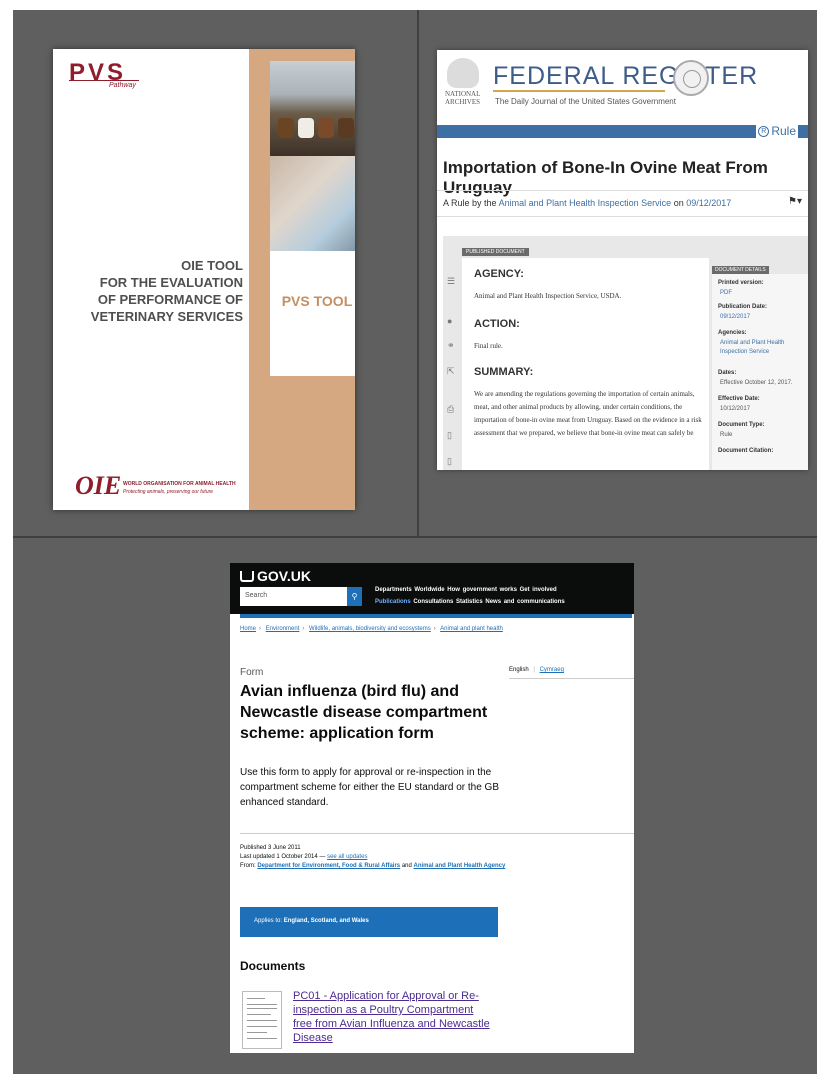 This screenshot has height=1074, width=817. I want to click on rule-label-text: Rule, so click(783, 131).